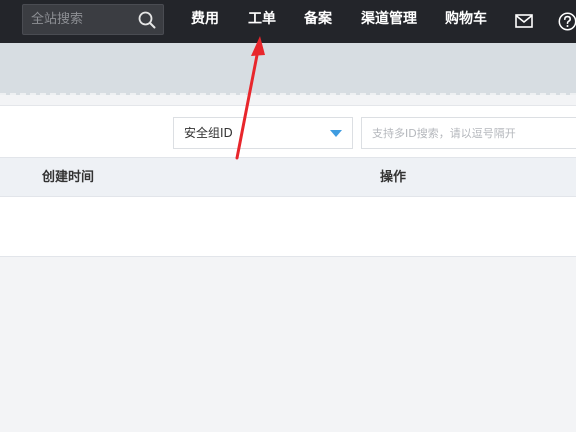  I want to click on search-button, so click(147, 19).